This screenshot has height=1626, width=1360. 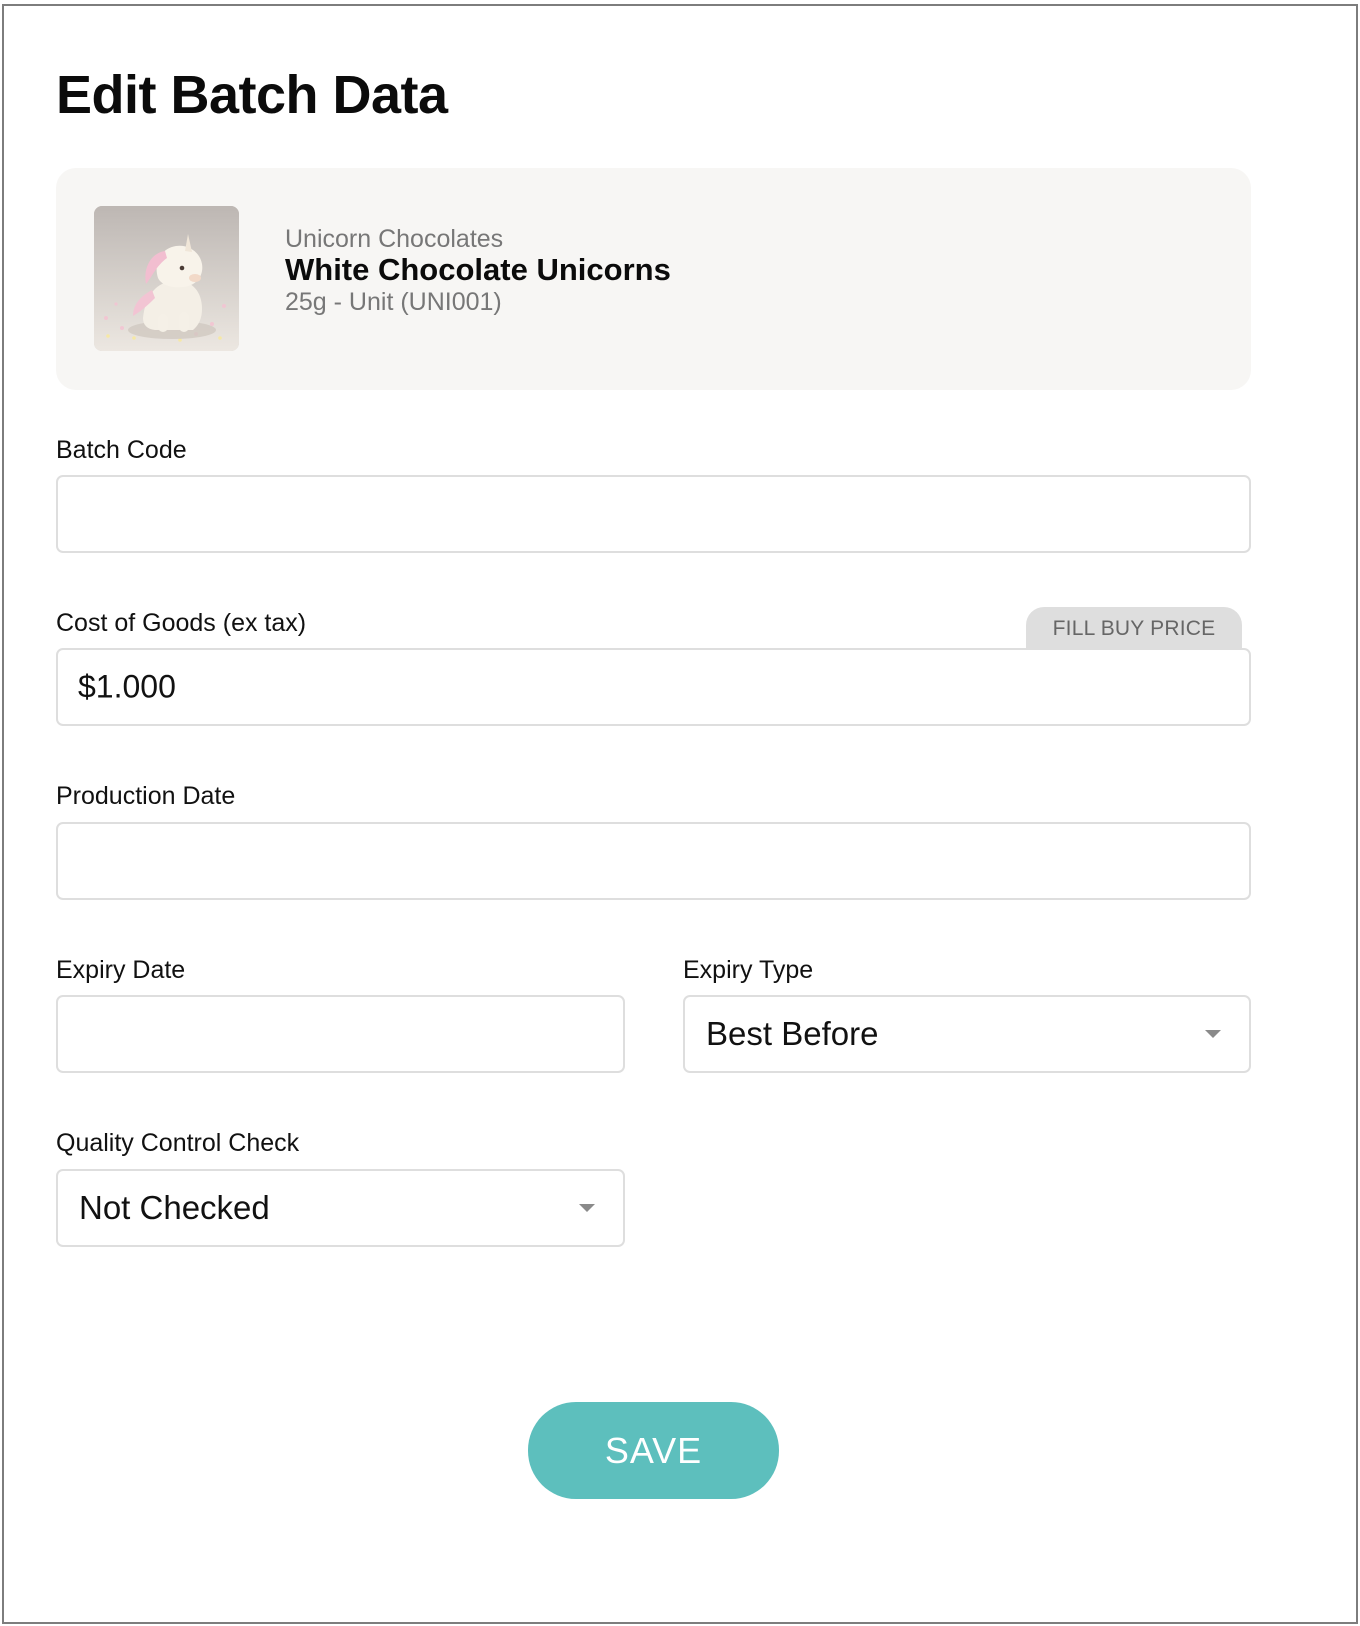 What do you see at coordinates (121, 970) in the screenshot?
I see `expiry-date-label: Expiry Date` at bounding box center [121, 970].